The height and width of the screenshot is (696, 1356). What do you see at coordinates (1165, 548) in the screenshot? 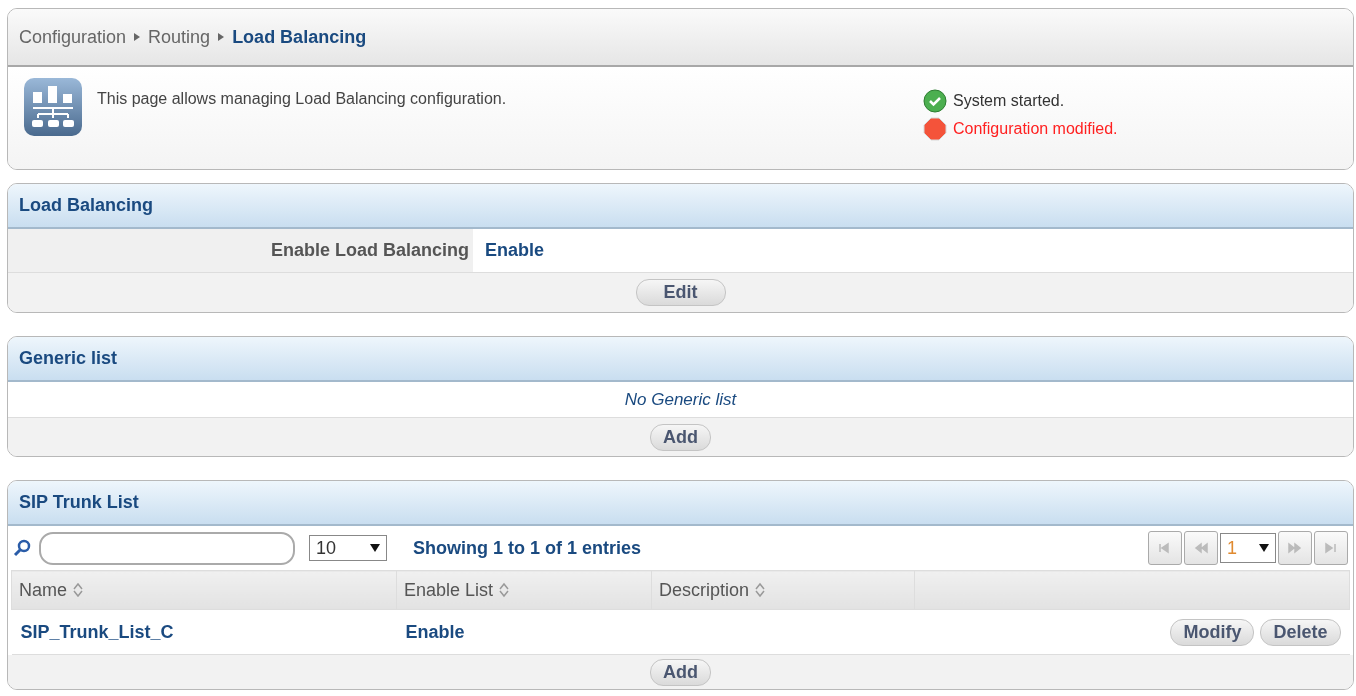
I see `first-page-button` at bounding box center [1165, 548].